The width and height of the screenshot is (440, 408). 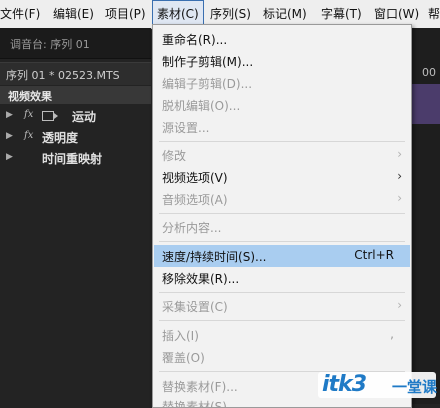 What do you see at coordinates (415, 387) in the screenshot?
I see `watermark-suffix: 一堂课` at bounding box center [415, 387].